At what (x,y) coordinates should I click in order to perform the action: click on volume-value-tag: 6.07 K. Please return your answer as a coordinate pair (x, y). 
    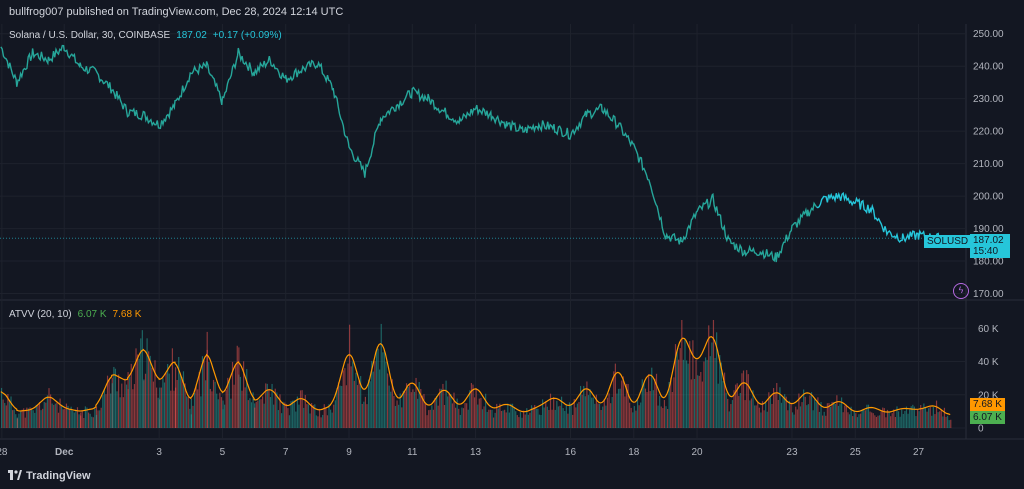
    Looking at the image, I should click on (987, 417).